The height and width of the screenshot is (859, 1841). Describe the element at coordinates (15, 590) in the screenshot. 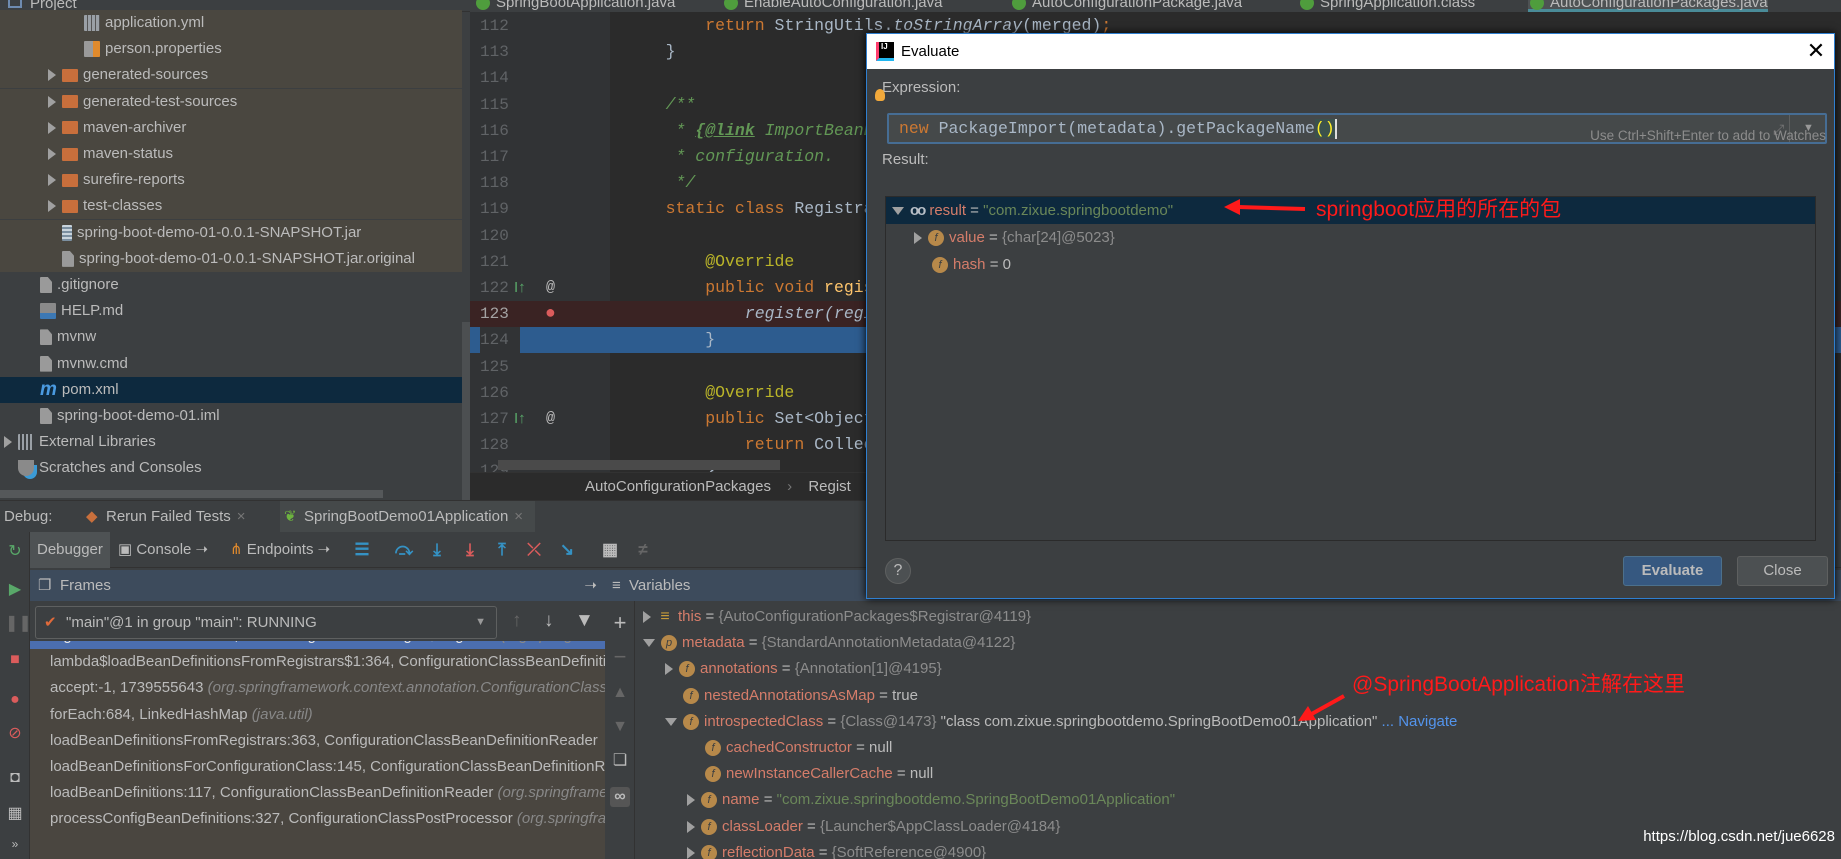

I see `resume-icon: ▶` at that location.